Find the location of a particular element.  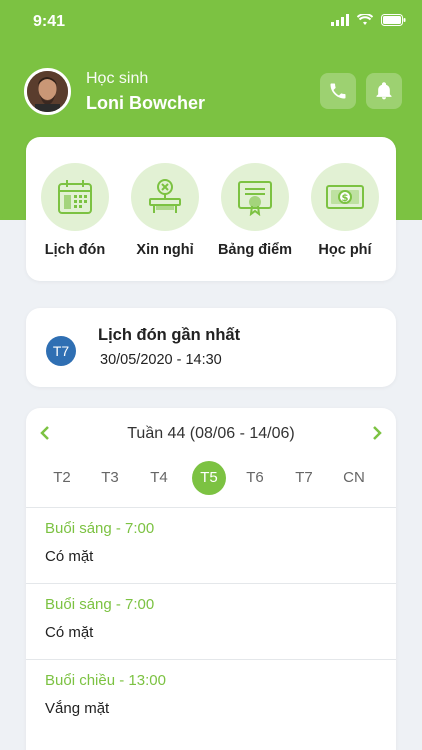

leave-desk-icon is located at coordinates (165, 196).